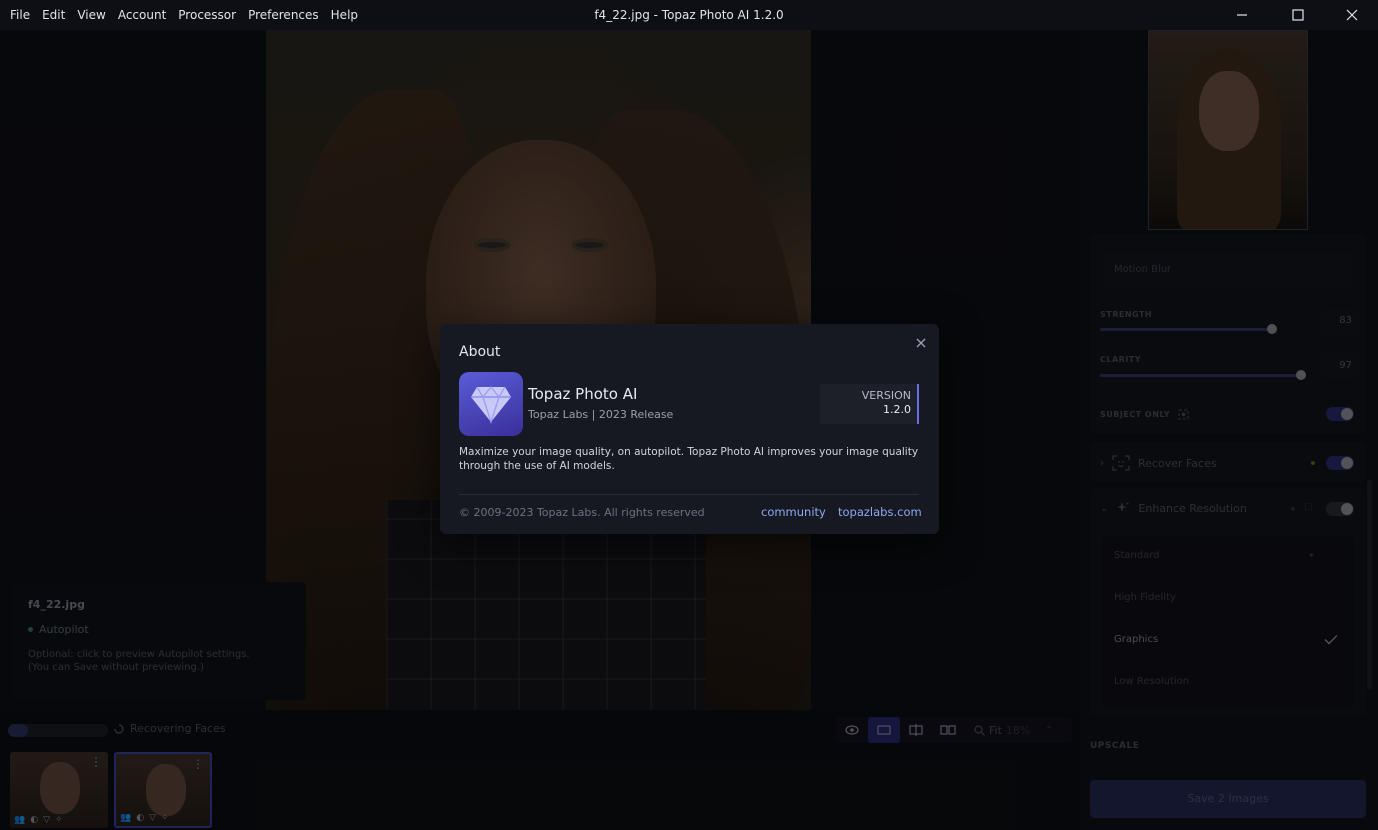 The width and height of the screenshot is (1378, 830). What do you see at coordinates (142, 15) in the screenshot?
I see `menu-account: Account` at bounding box center [142, 15].